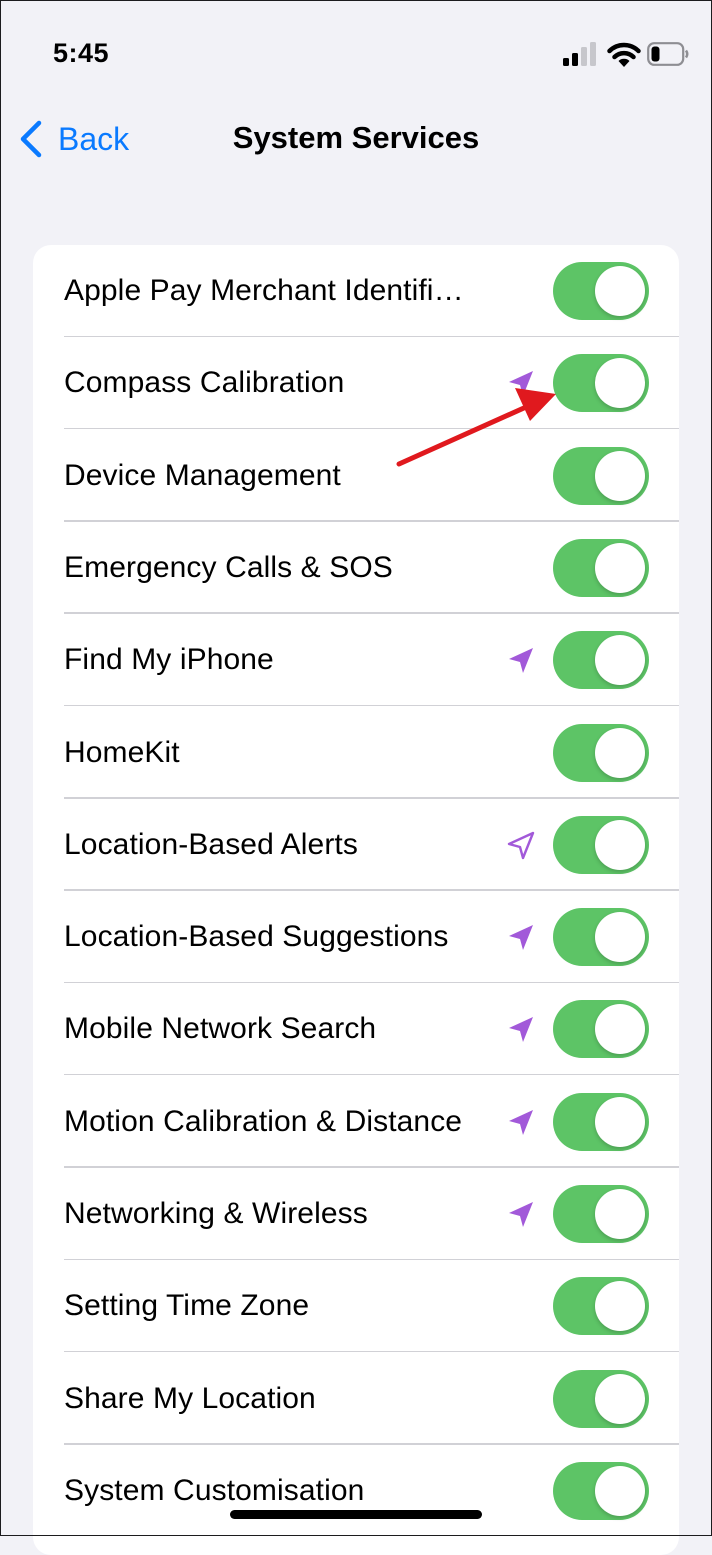 This screenshot has width=712, height=1555. I want to click on service-row: Find My iPhone, so click(356, 660).